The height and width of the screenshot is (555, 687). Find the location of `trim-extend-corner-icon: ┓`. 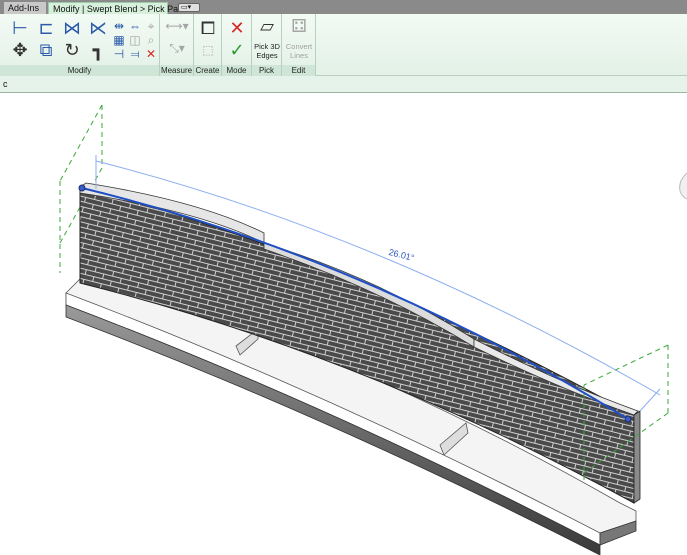

trim-extend-corner-icon: ┓ is located at coordinates (98, 50).